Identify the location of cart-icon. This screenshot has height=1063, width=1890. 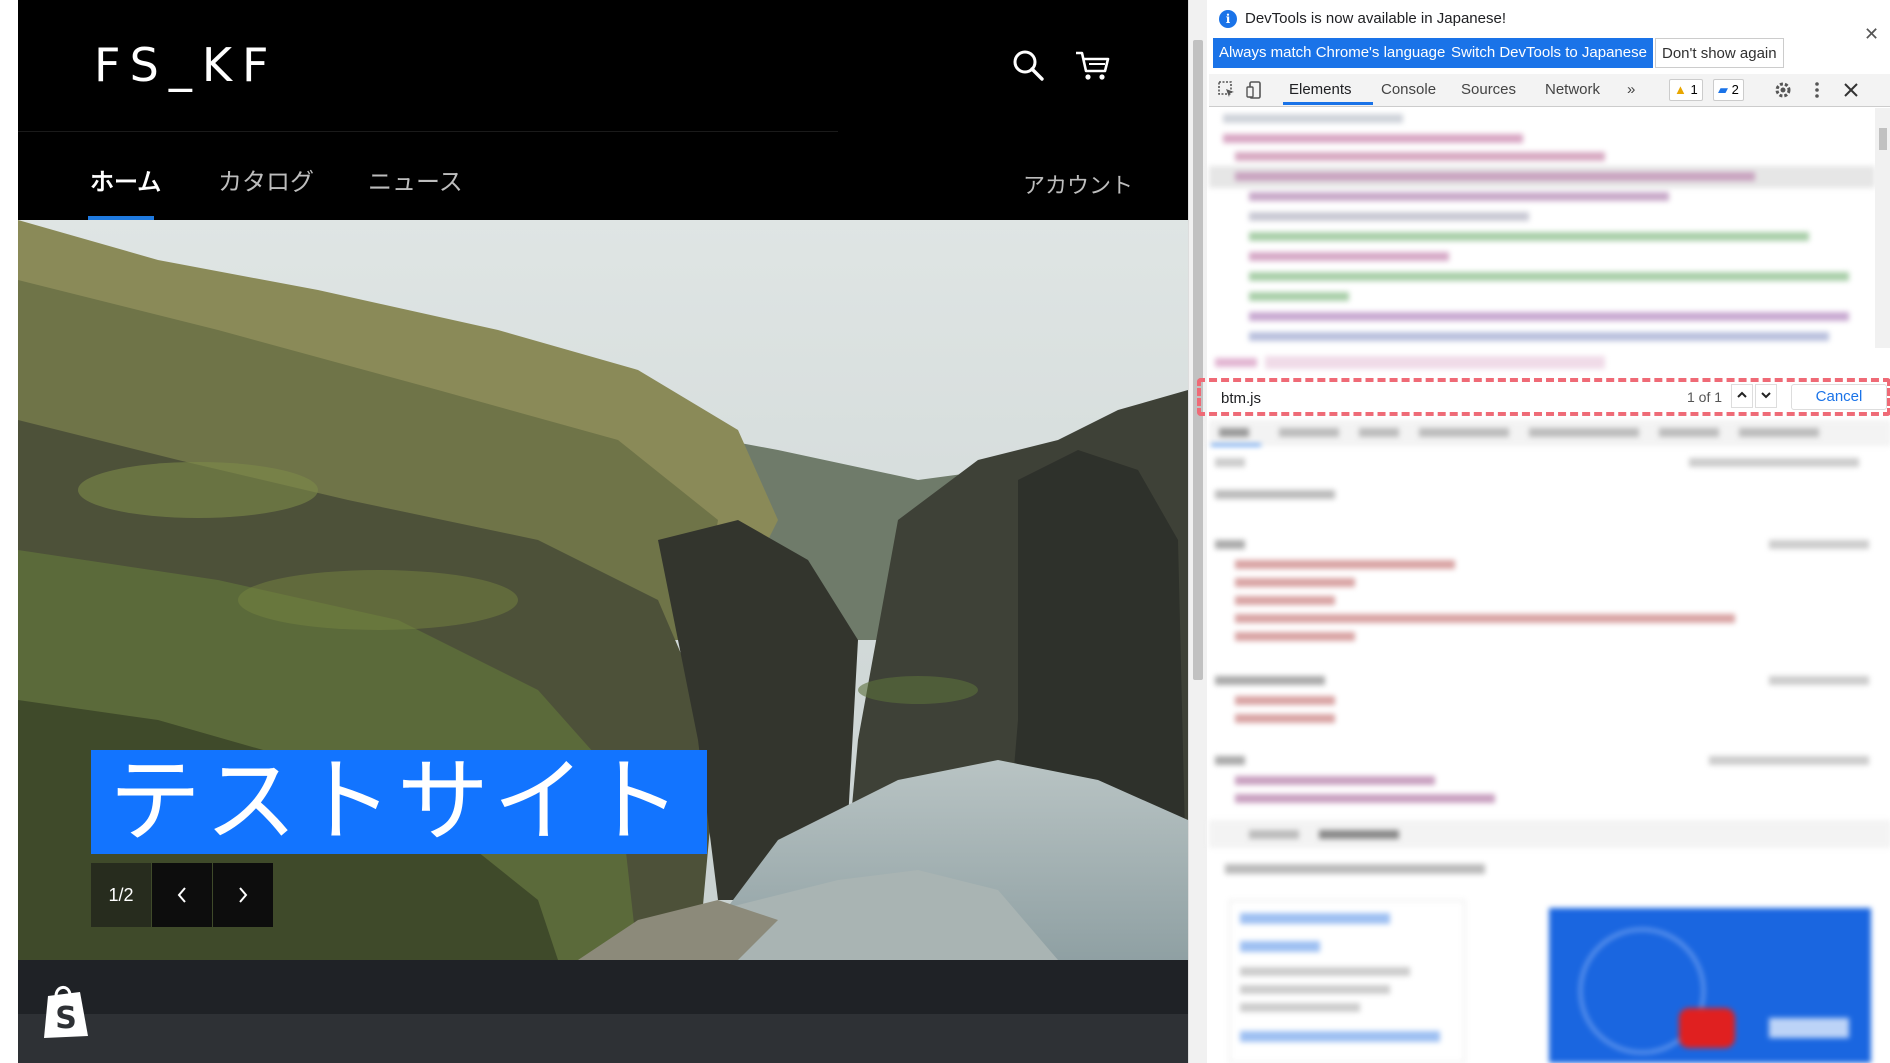
(1092, 66).